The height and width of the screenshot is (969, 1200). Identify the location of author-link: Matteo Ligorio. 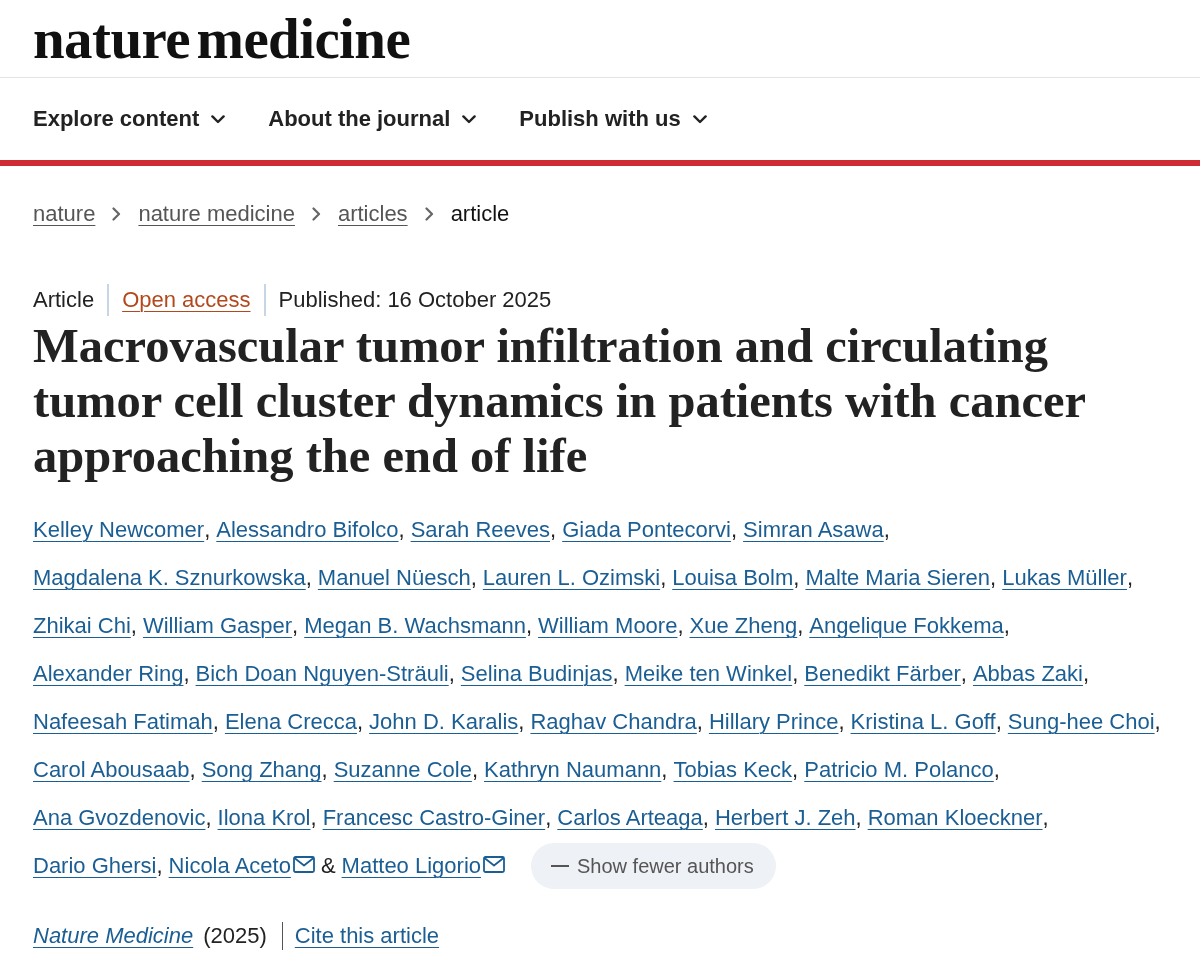
(411, 866).